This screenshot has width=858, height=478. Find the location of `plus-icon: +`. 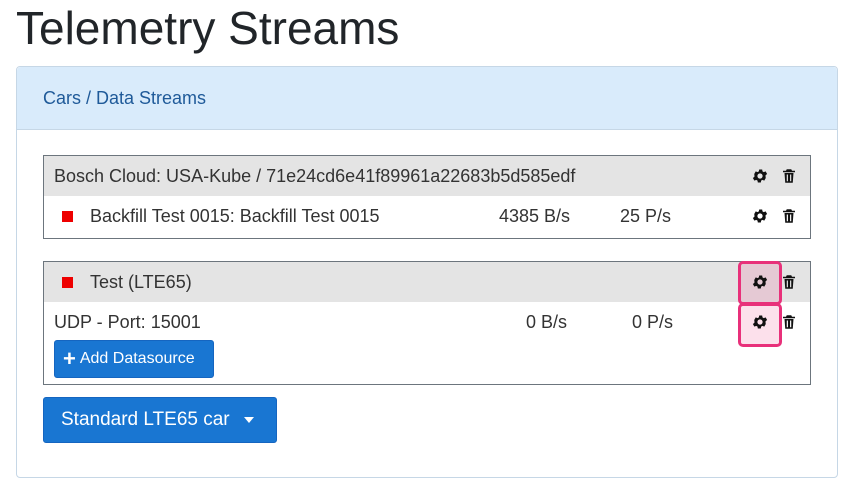

plus-icon: + is located at coordinates (69, 358).